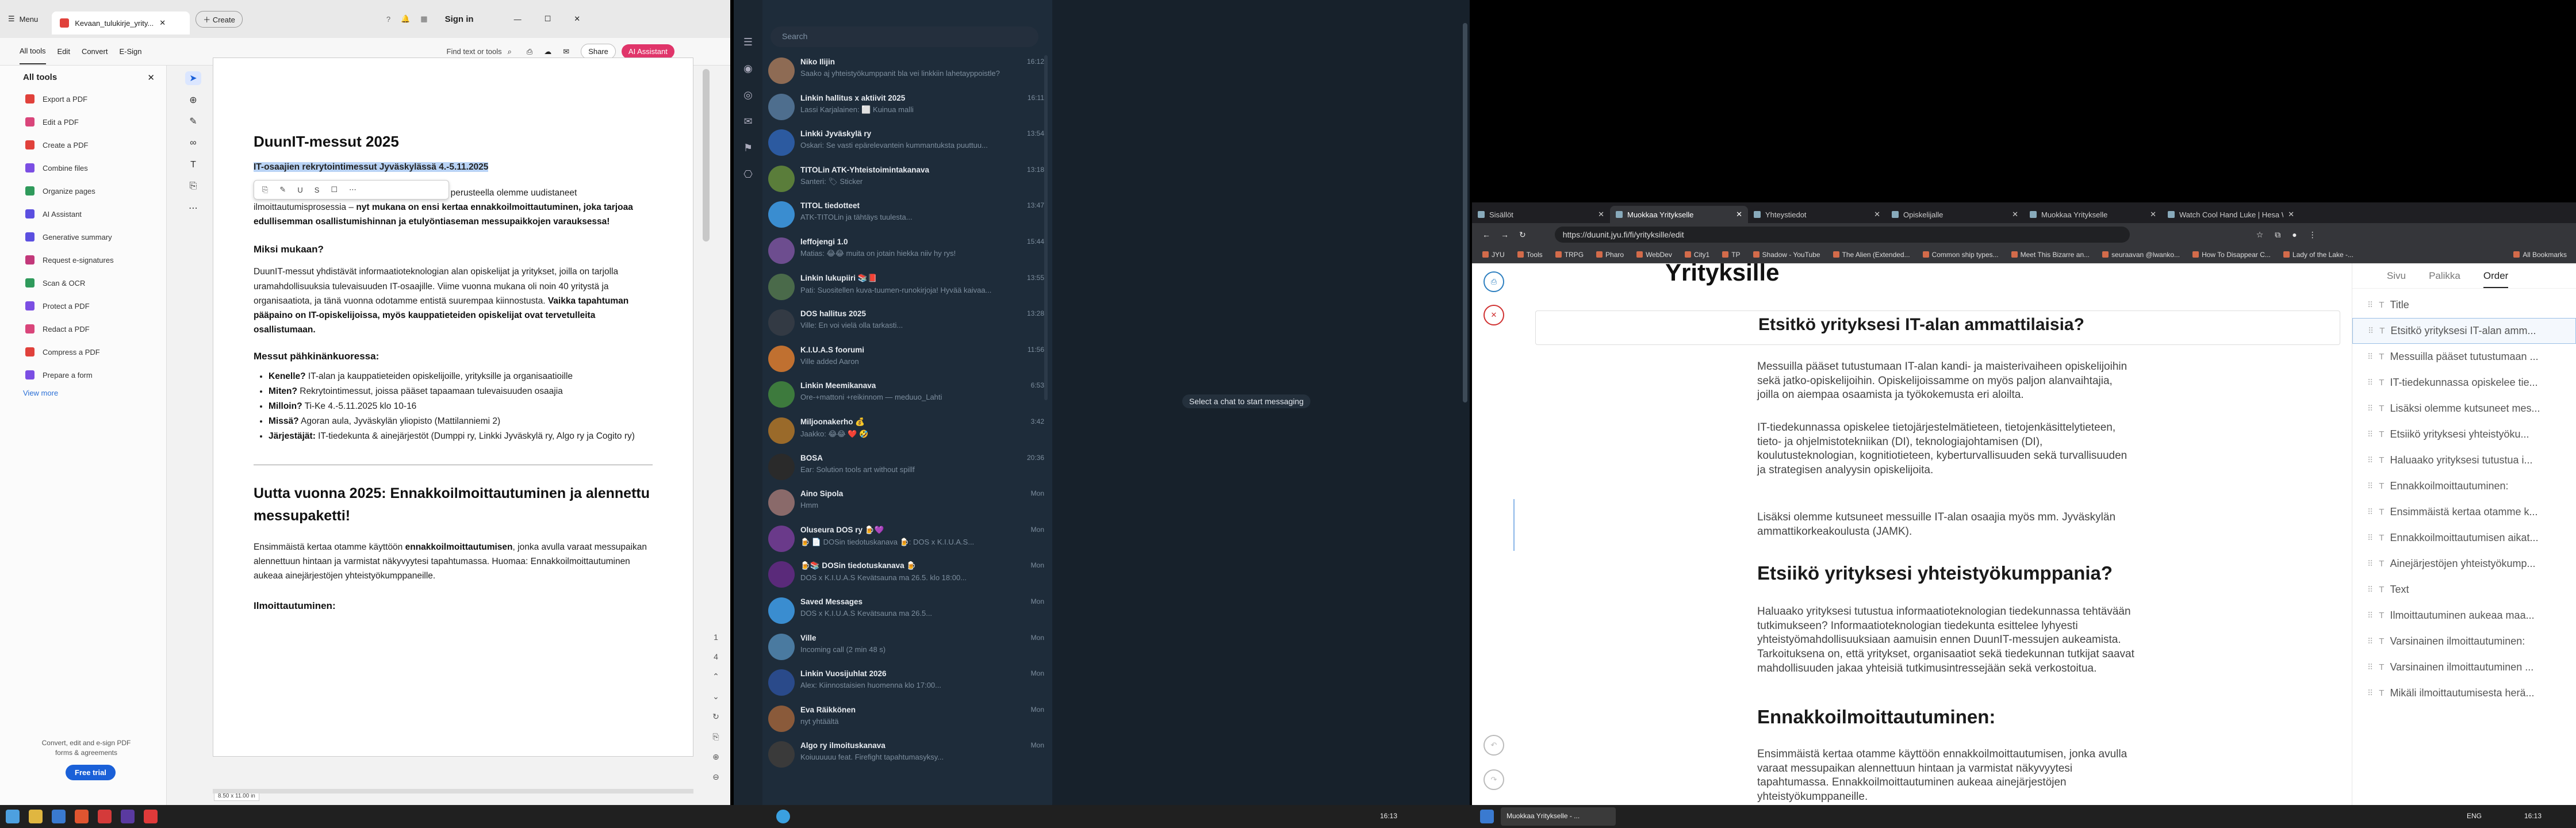  I want to click on select-tool-icon: ➤, so click(193, 78).